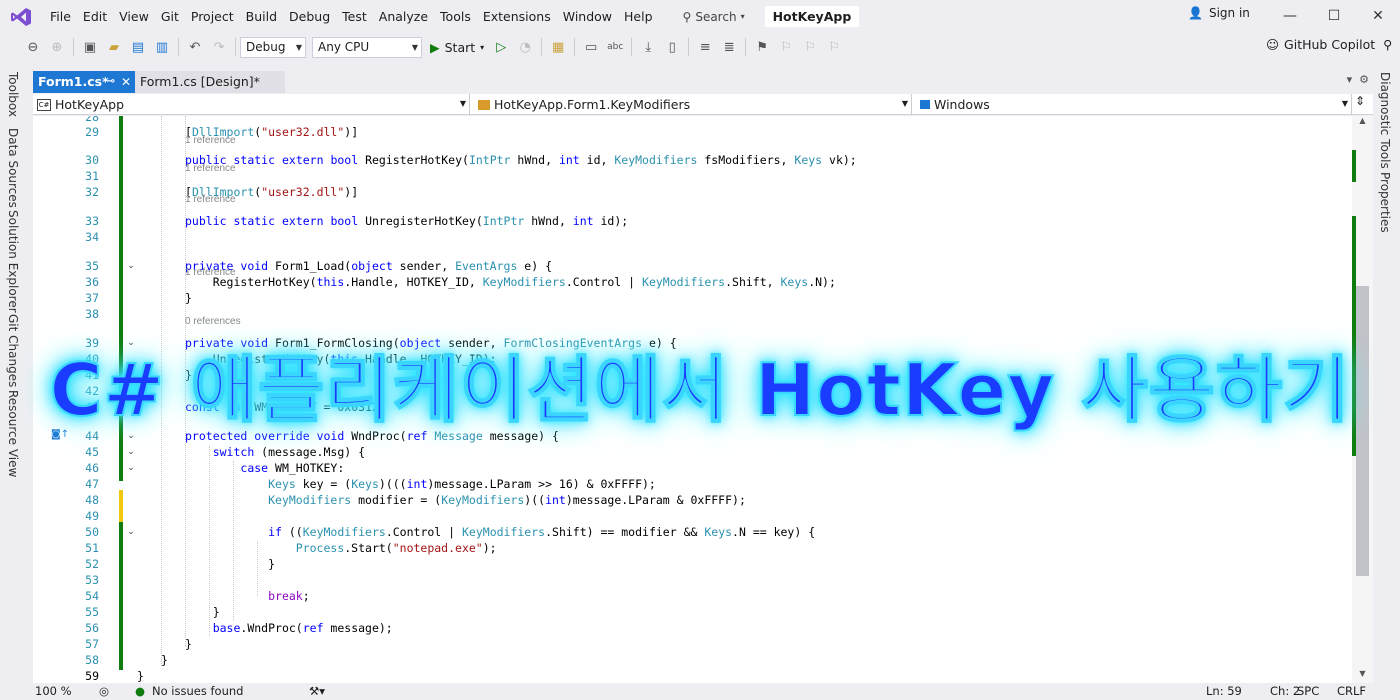 This screenshot has height=700, width=1400. Describe the element at coordinates (1360, 101) in the screenshot. I see `split-editor-icon: ⇕` at that location.